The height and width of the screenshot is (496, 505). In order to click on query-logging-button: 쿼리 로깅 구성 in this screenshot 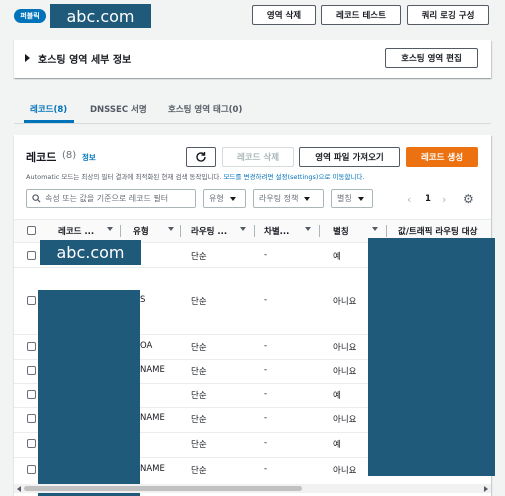, I will do `click(448, 15)`.